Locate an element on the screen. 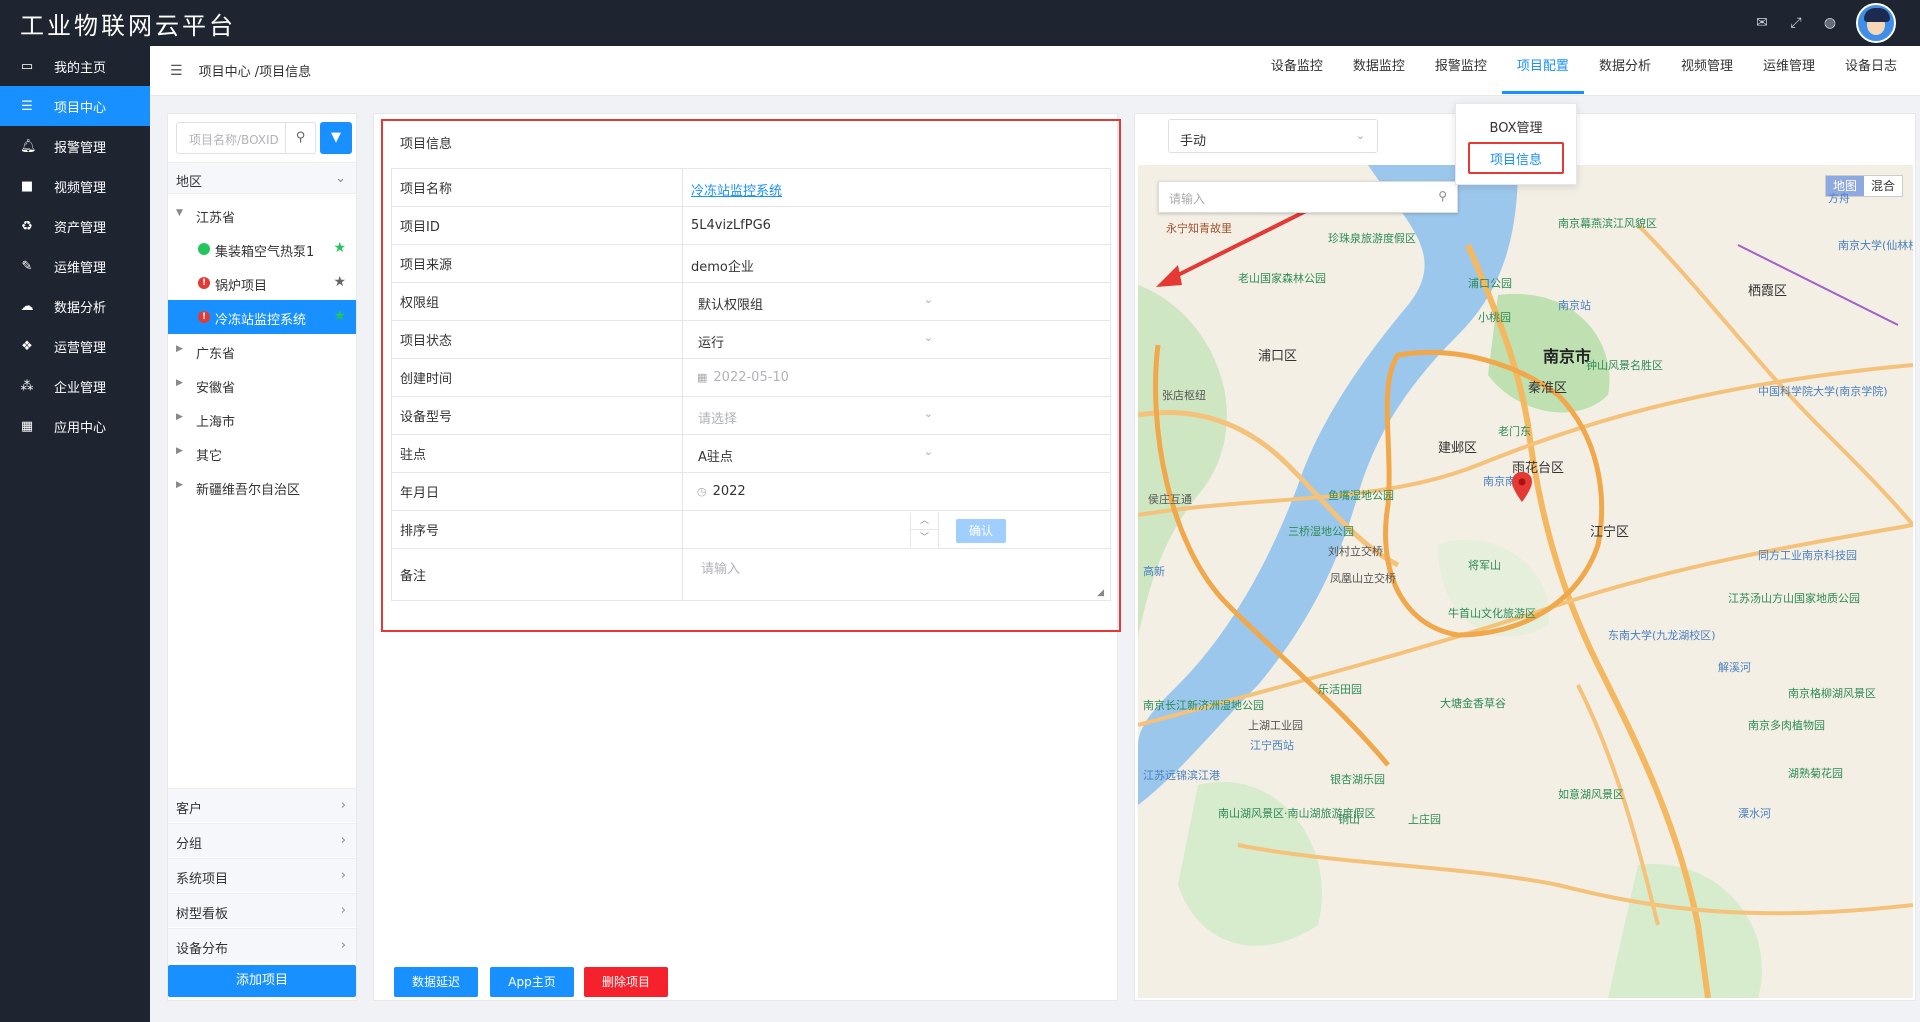 The image size is (1920, 1022). stepper-arrows: ︿ ﹀ is located at coordinates (924, 530).